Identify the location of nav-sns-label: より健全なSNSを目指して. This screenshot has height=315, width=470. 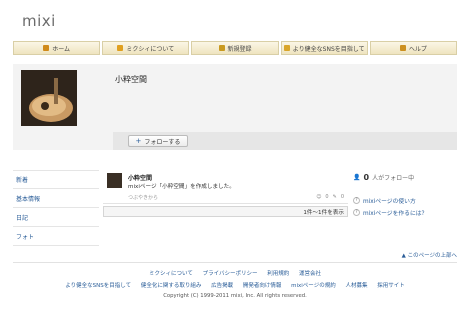
(328, 49).